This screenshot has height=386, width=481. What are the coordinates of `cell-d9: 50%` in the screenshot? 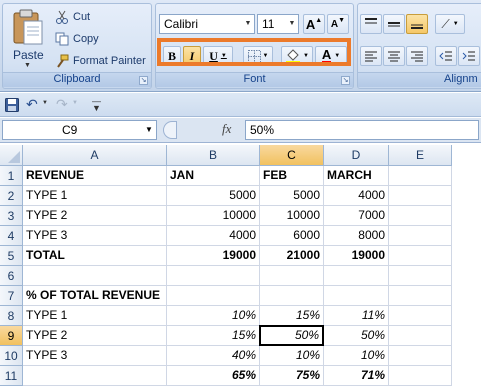 It's located at (356, 336).